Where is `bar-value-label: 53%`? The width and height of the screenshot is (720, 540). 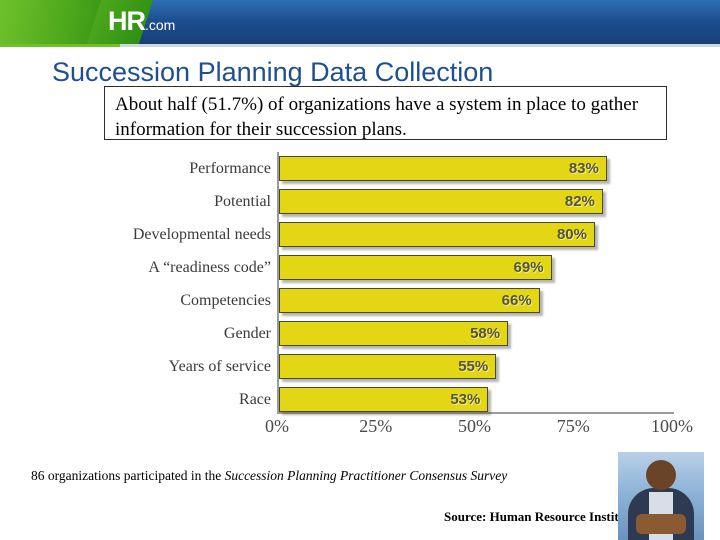
bar-value-label: 53% is located at coordinates (465, 399).